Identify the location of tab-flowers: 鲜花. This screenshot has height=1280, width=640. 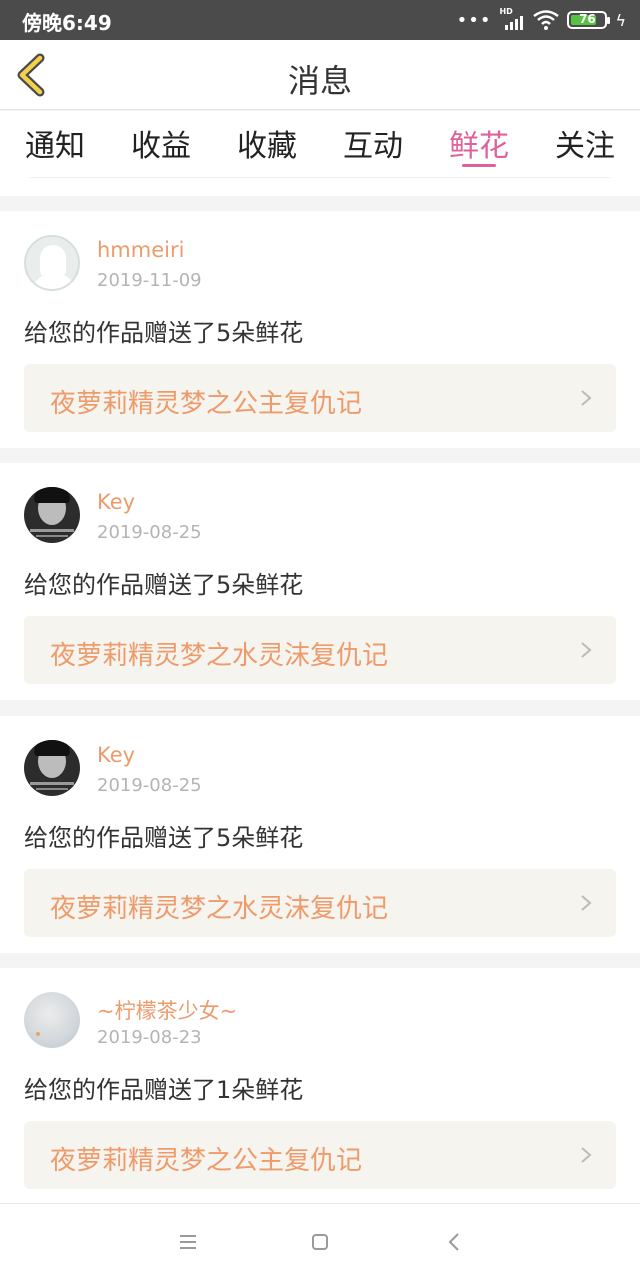
(479, 143).